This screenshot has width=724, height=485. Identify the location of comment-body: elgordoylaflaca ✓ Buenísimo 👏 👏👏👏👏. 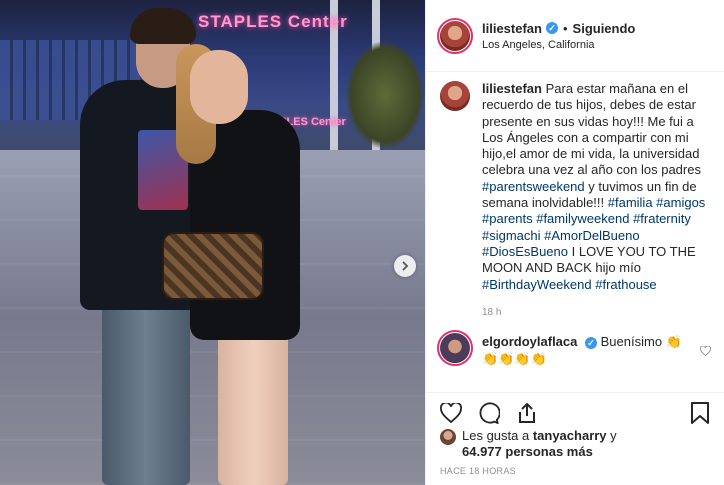
(587, 350).